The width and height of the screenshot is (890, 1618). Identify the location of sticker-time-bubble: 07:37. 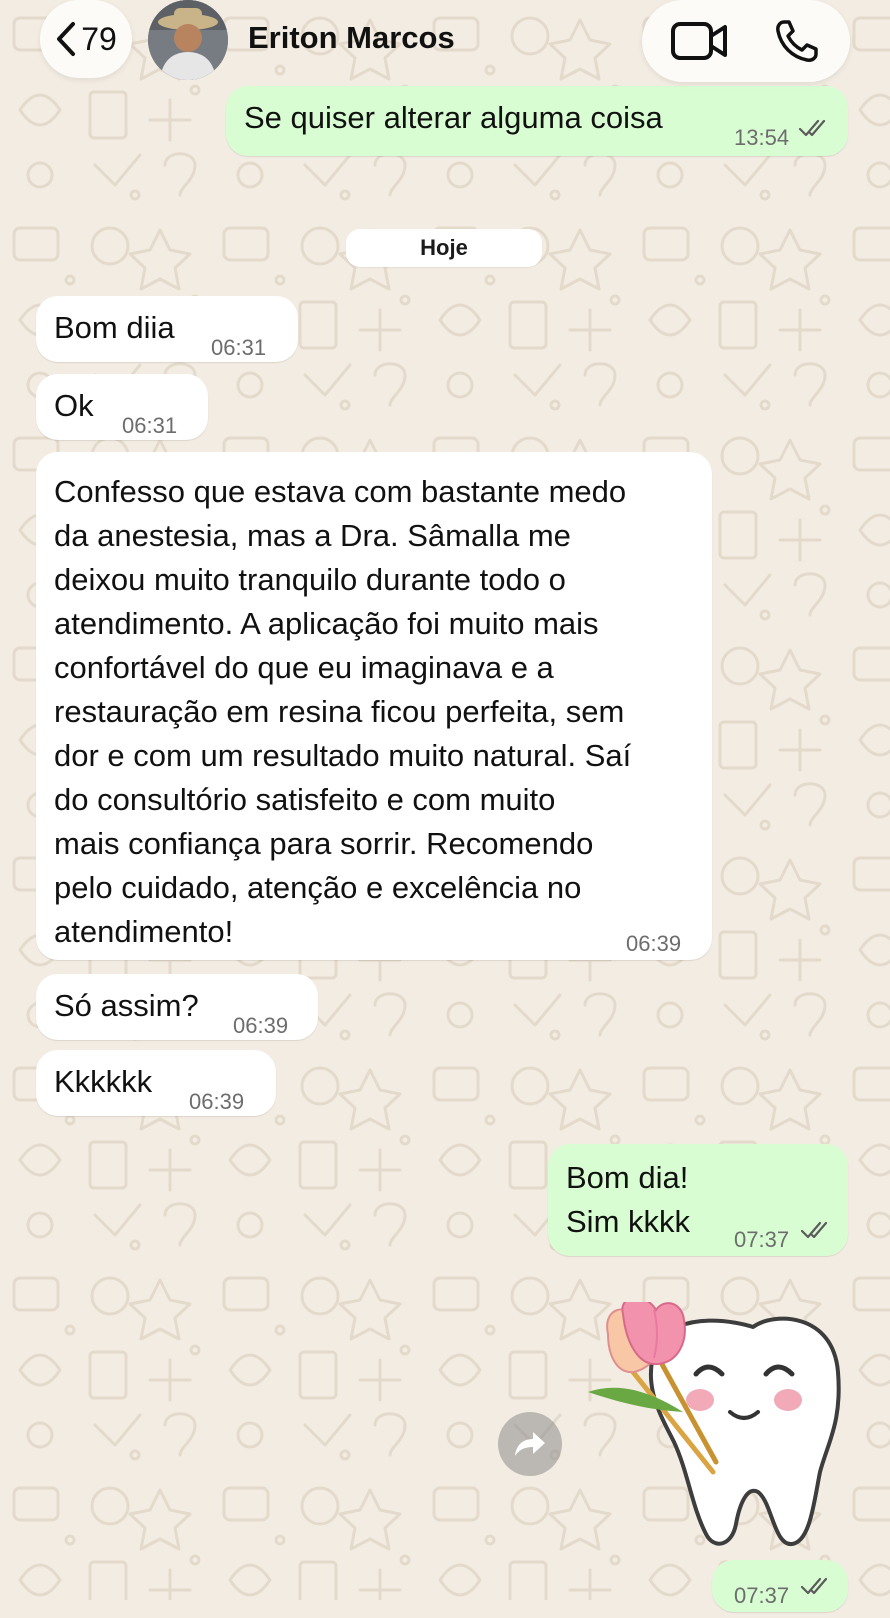
(780, 1586).